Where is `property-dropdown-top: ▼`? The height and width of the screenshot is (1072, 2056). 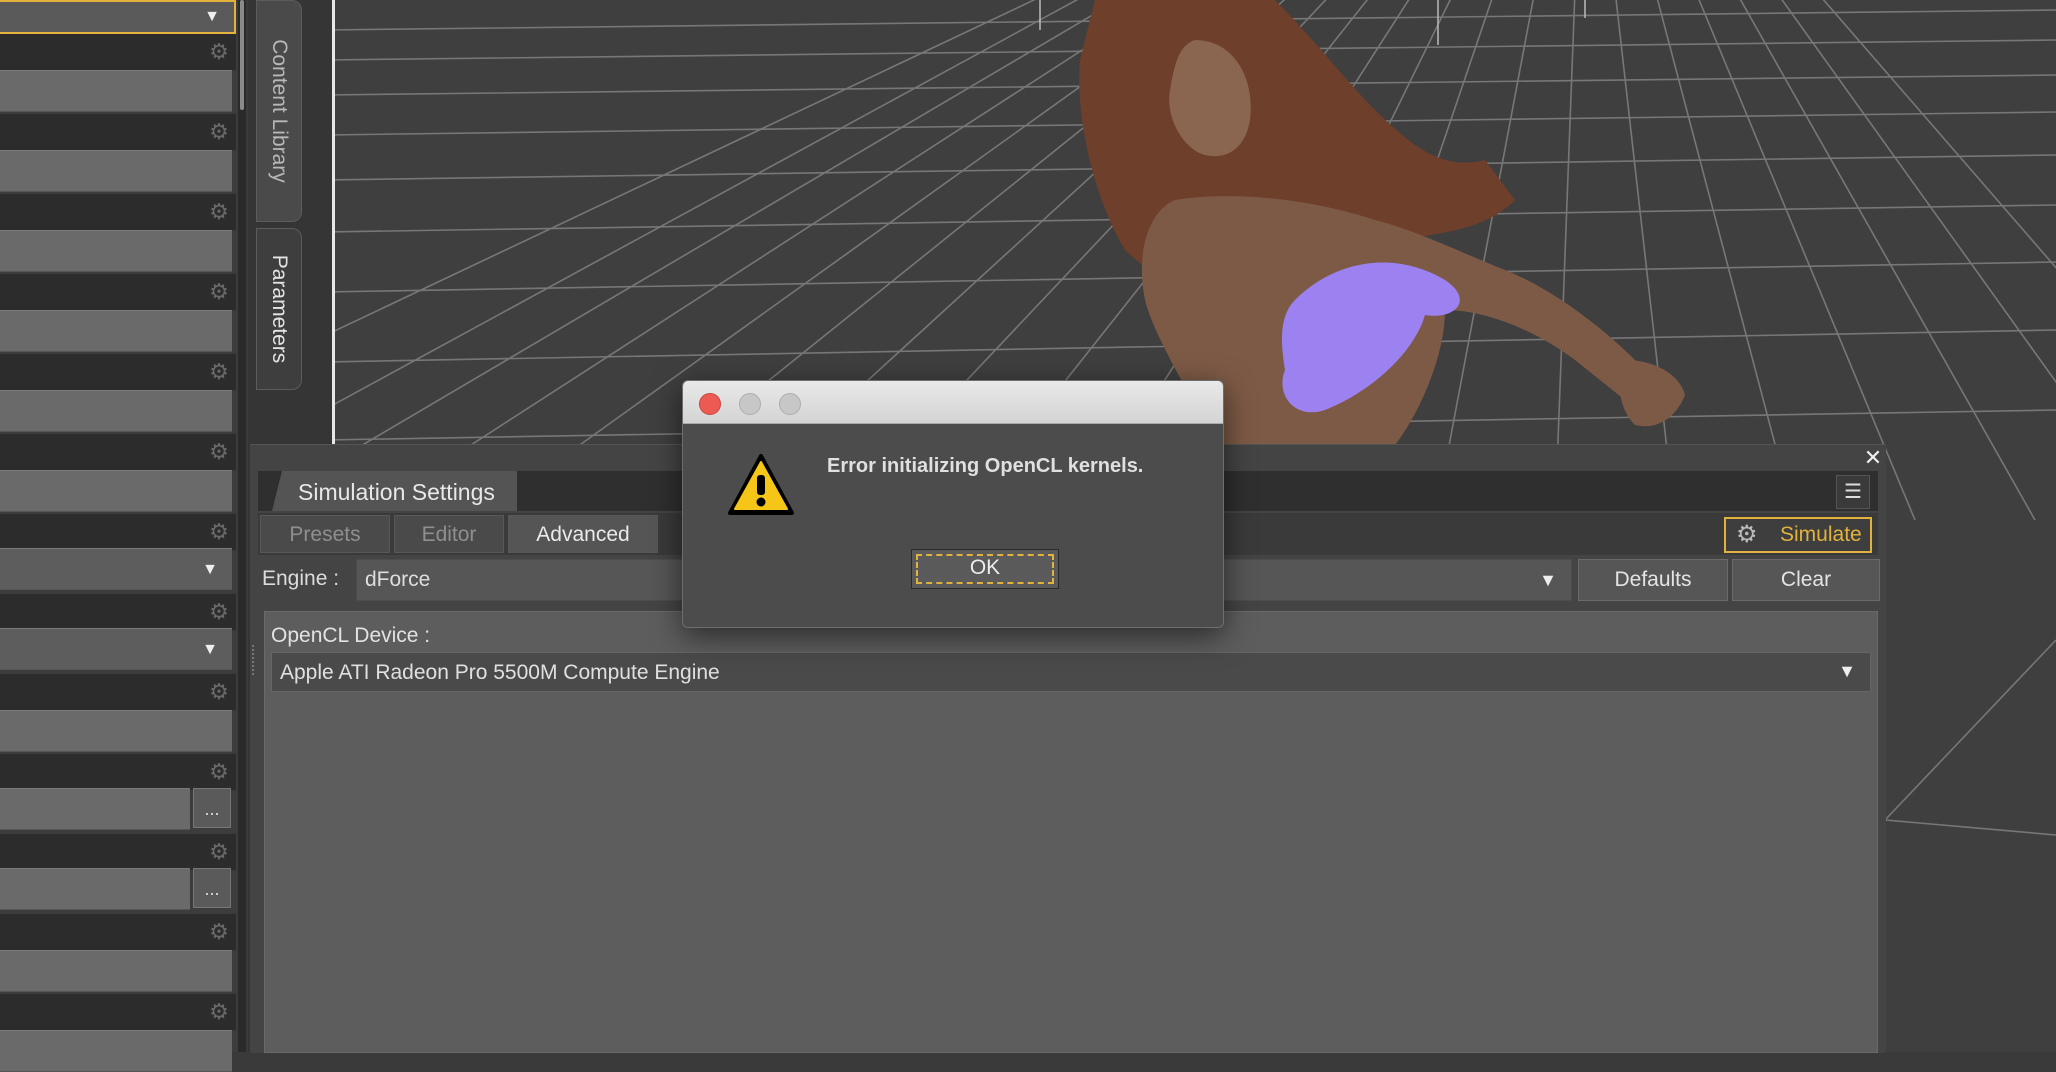
property-dropdown-top: ▼ is located at coordinates (118, 17).